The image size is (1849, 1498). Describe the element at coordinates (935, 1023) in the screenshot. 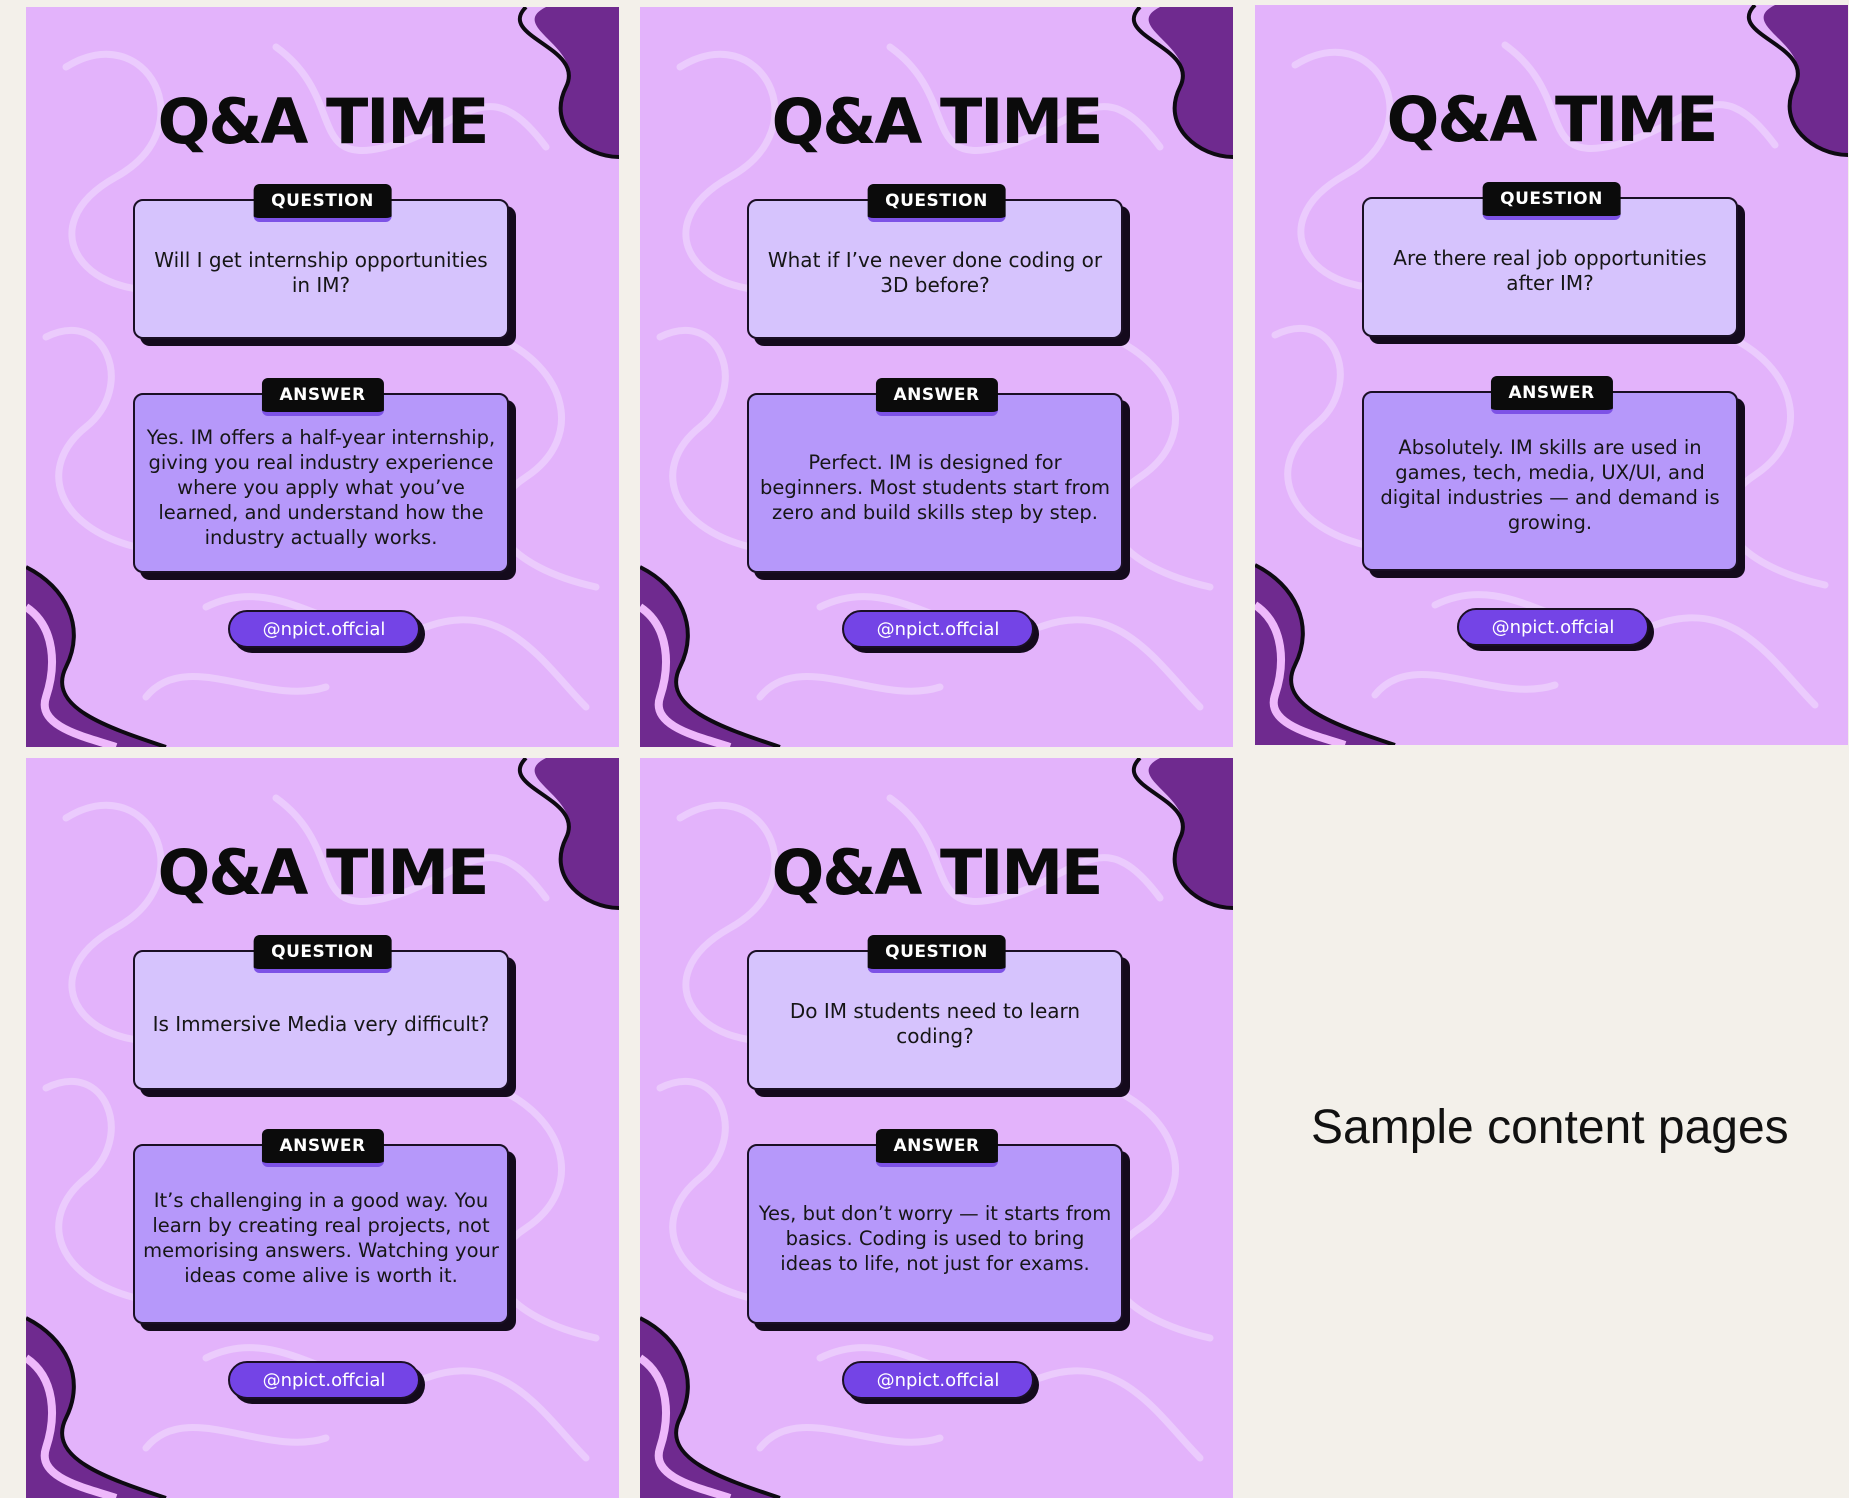

I see `question-text: Do IM students need to learn coding?` at that location.